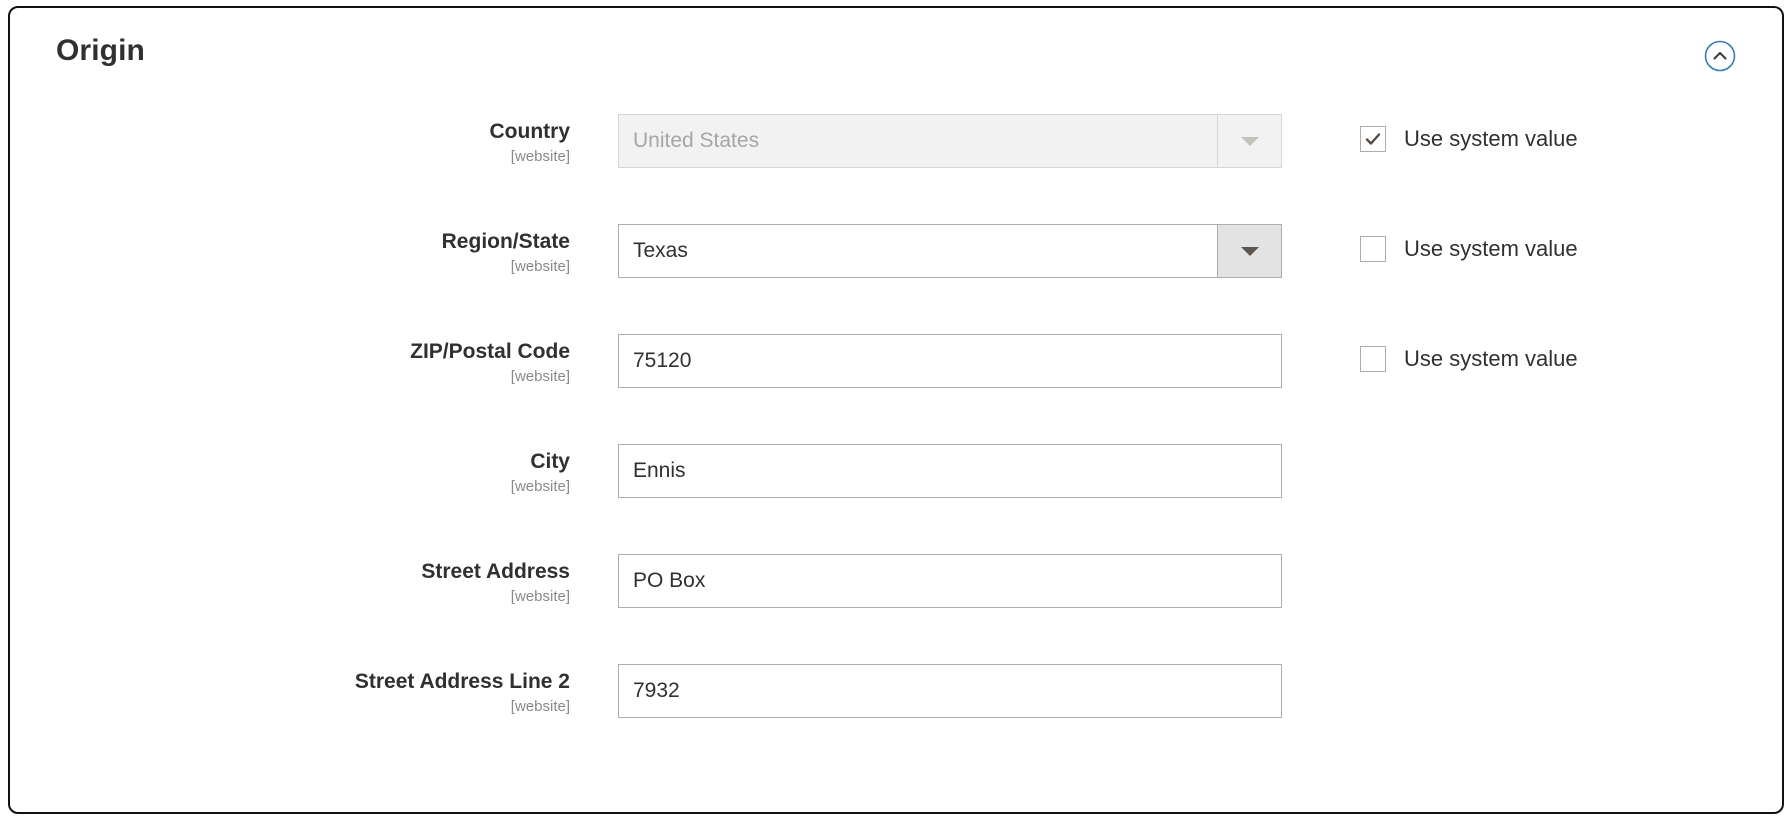 Image resolution: width=1792 pixels, height=821 pixels. I want to click on country-scope: [website], so click(540, 156).